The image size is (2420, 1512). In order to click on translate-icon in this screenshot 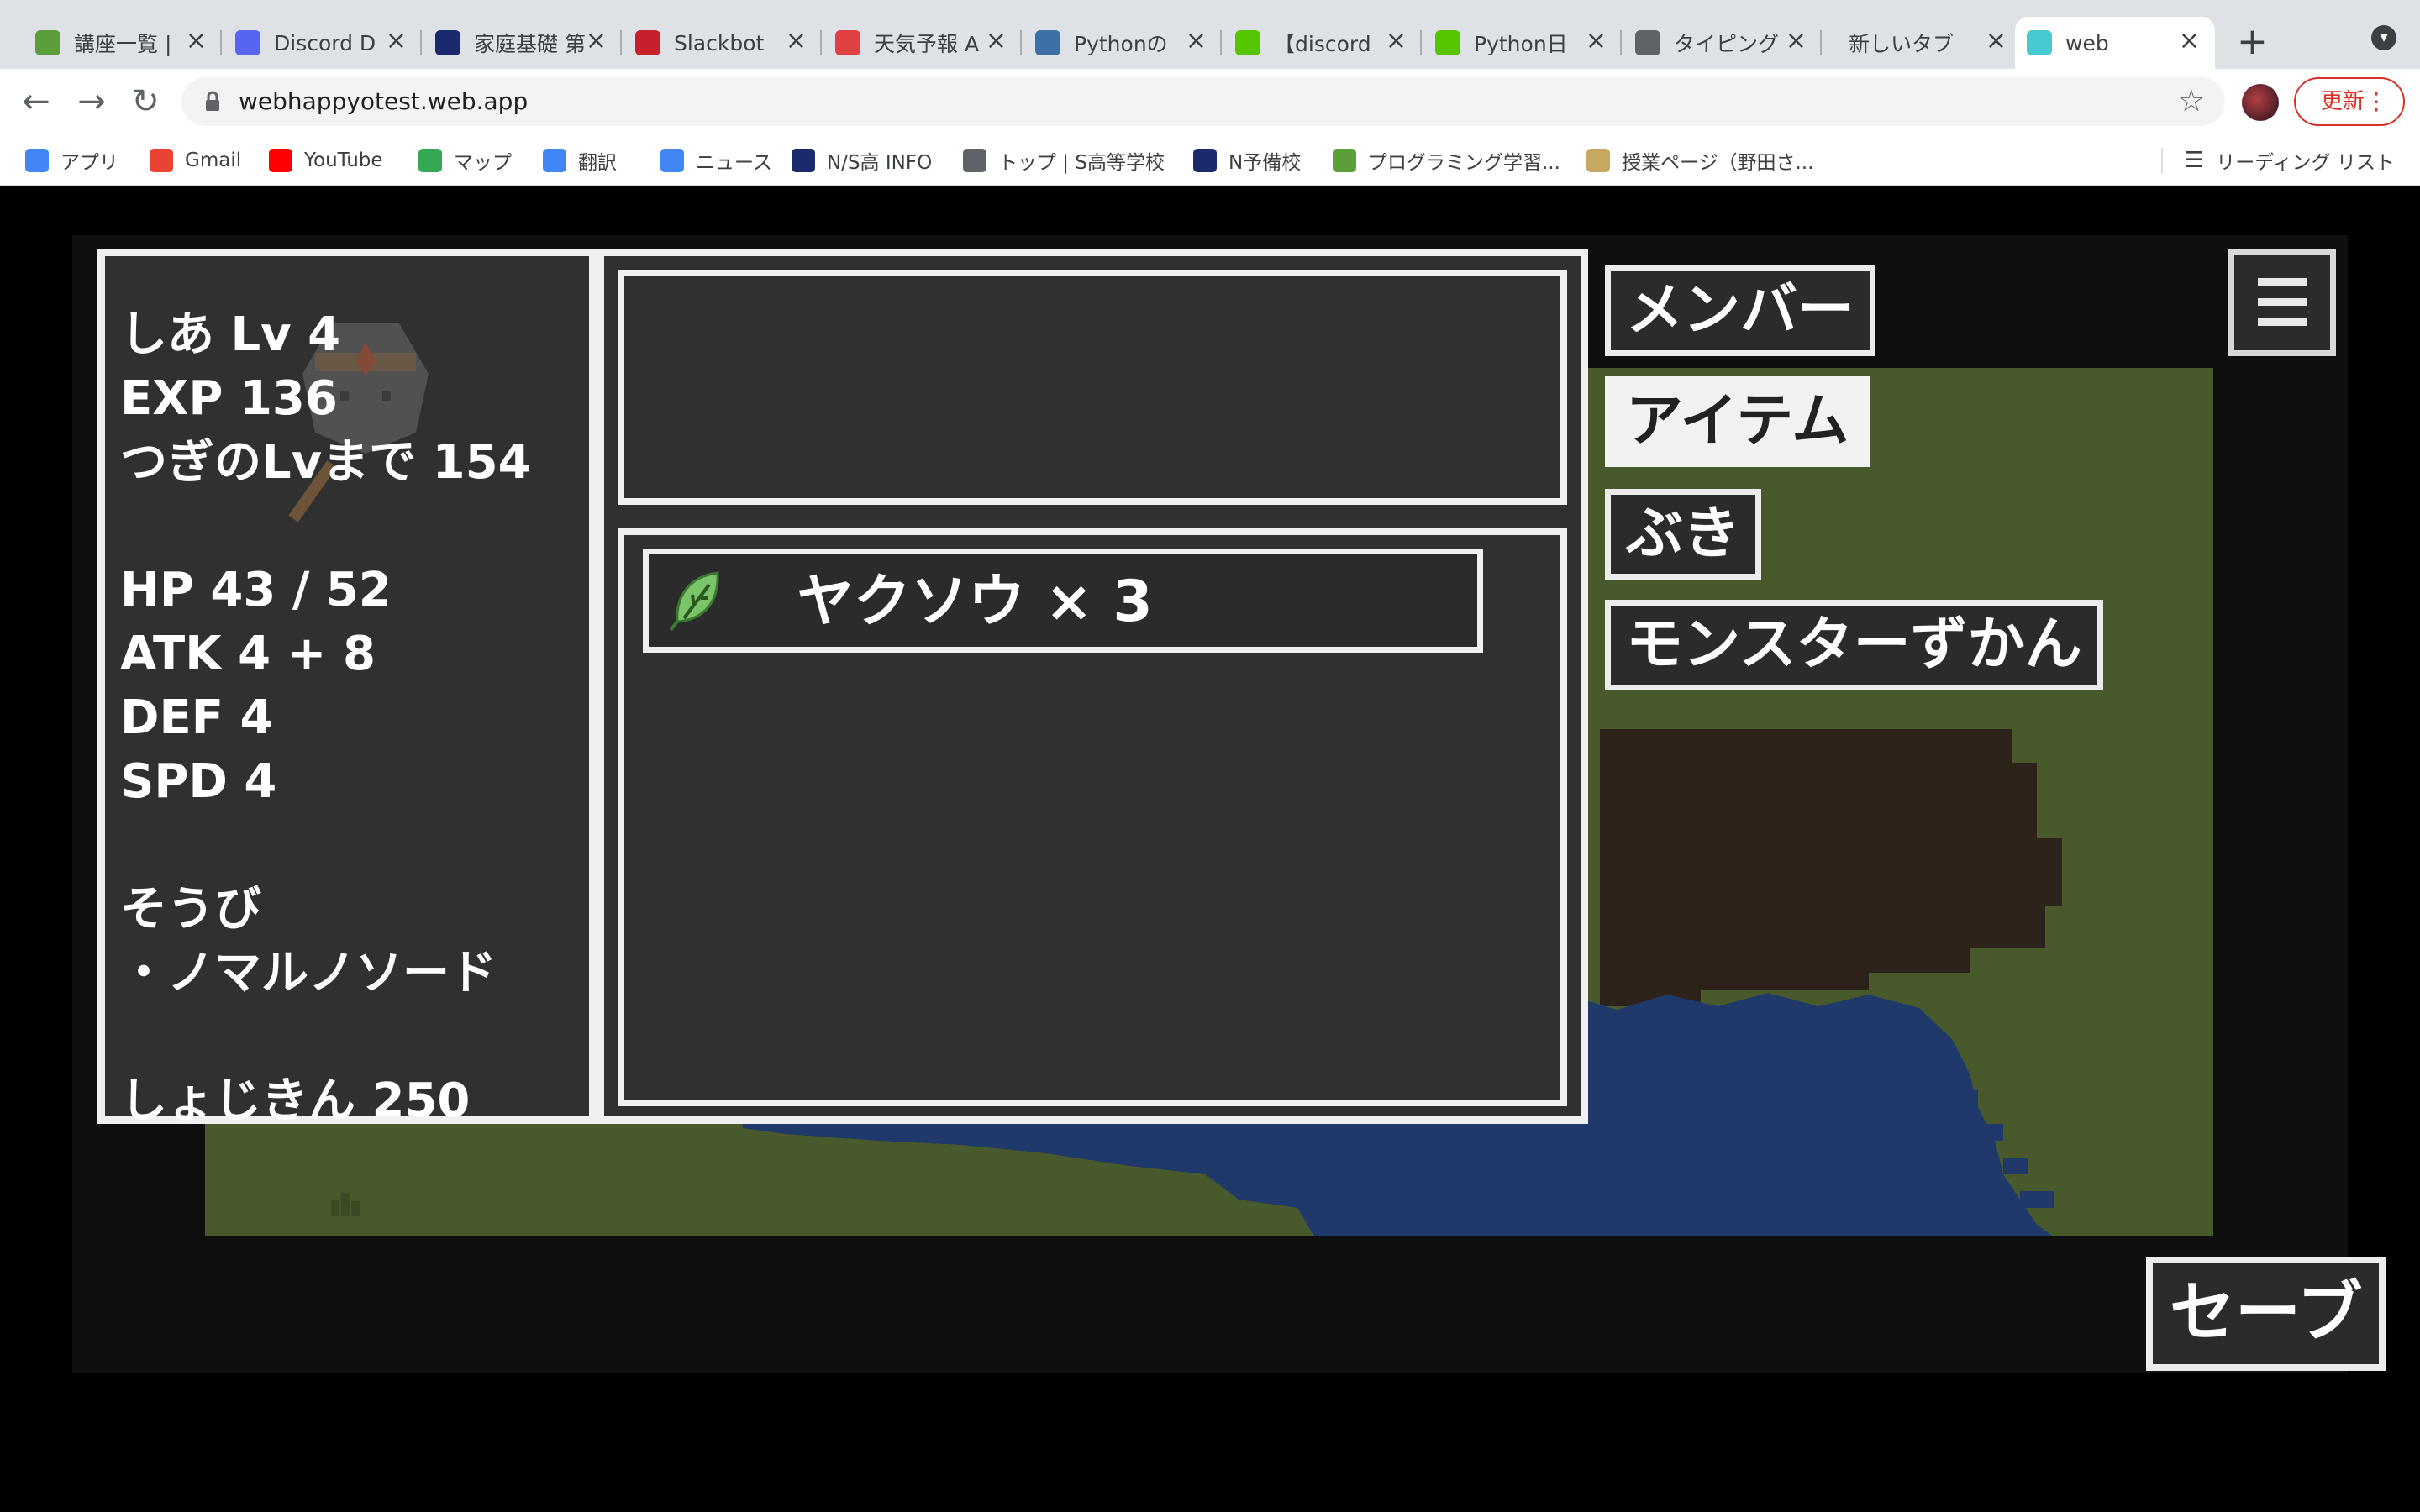, I will do `click(554, 160)`.